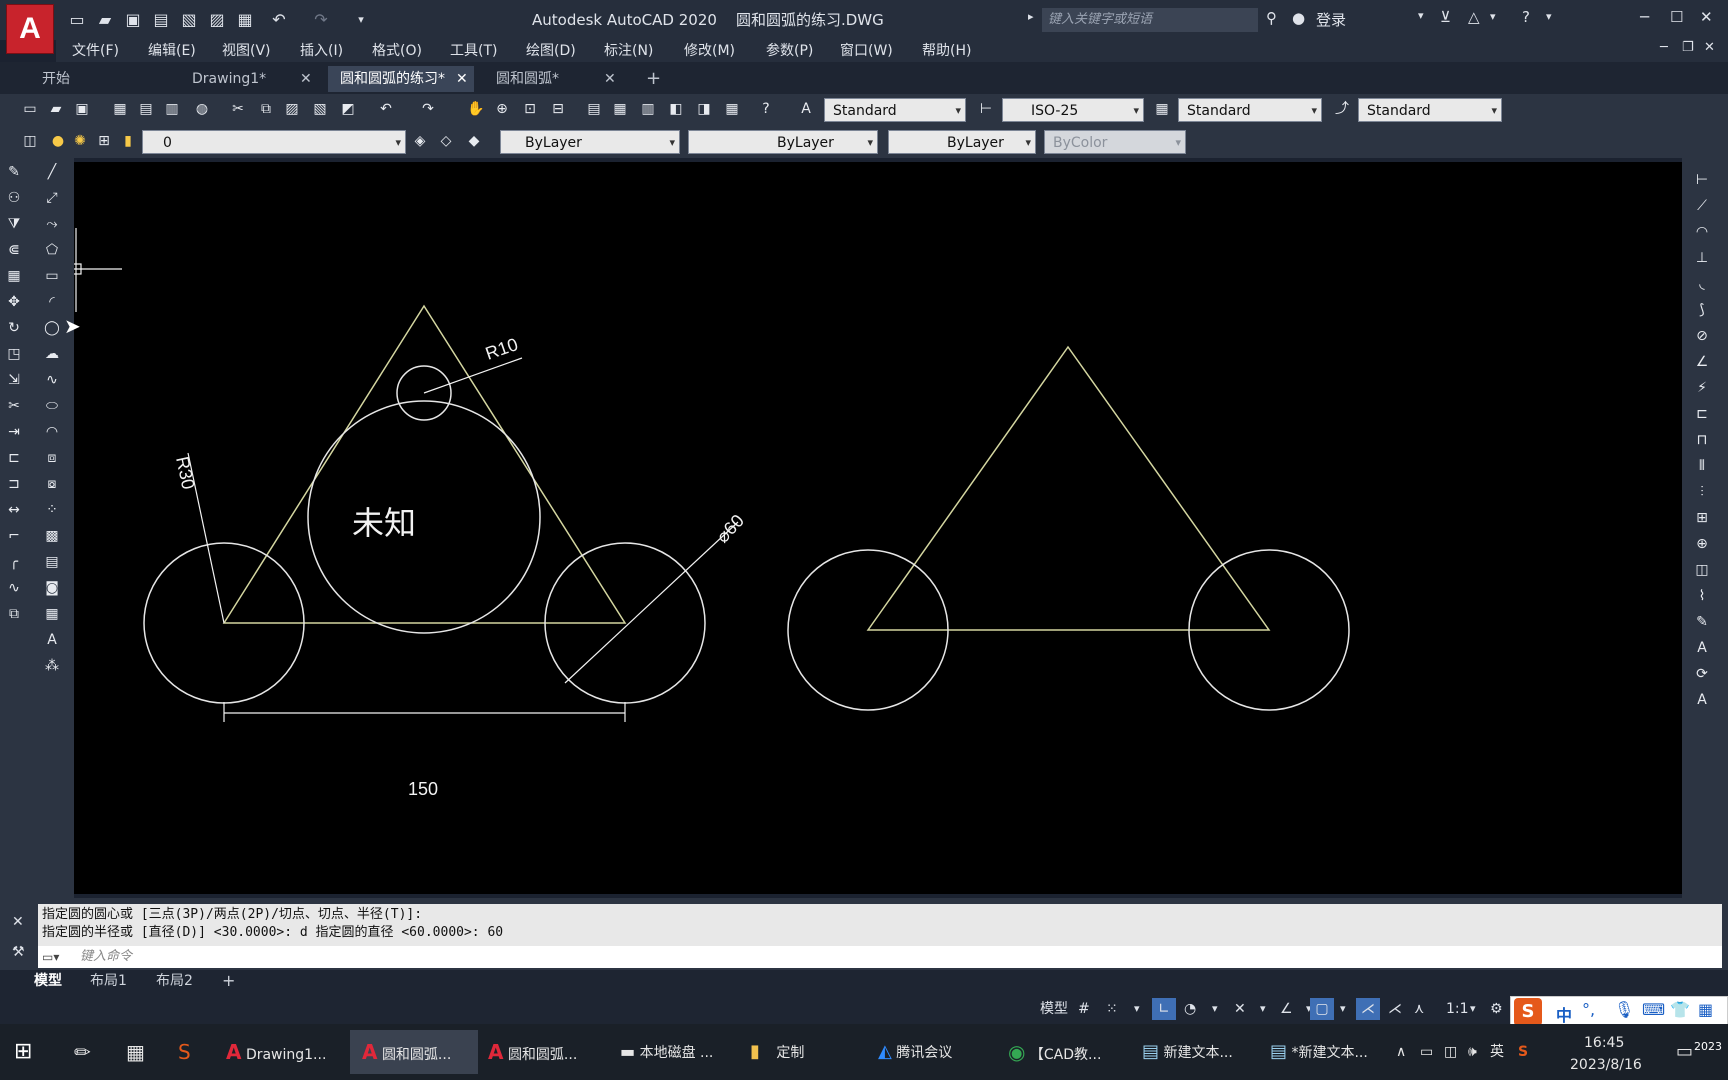  I want to click on menu-tools: 工具(T), so click(473, 50).